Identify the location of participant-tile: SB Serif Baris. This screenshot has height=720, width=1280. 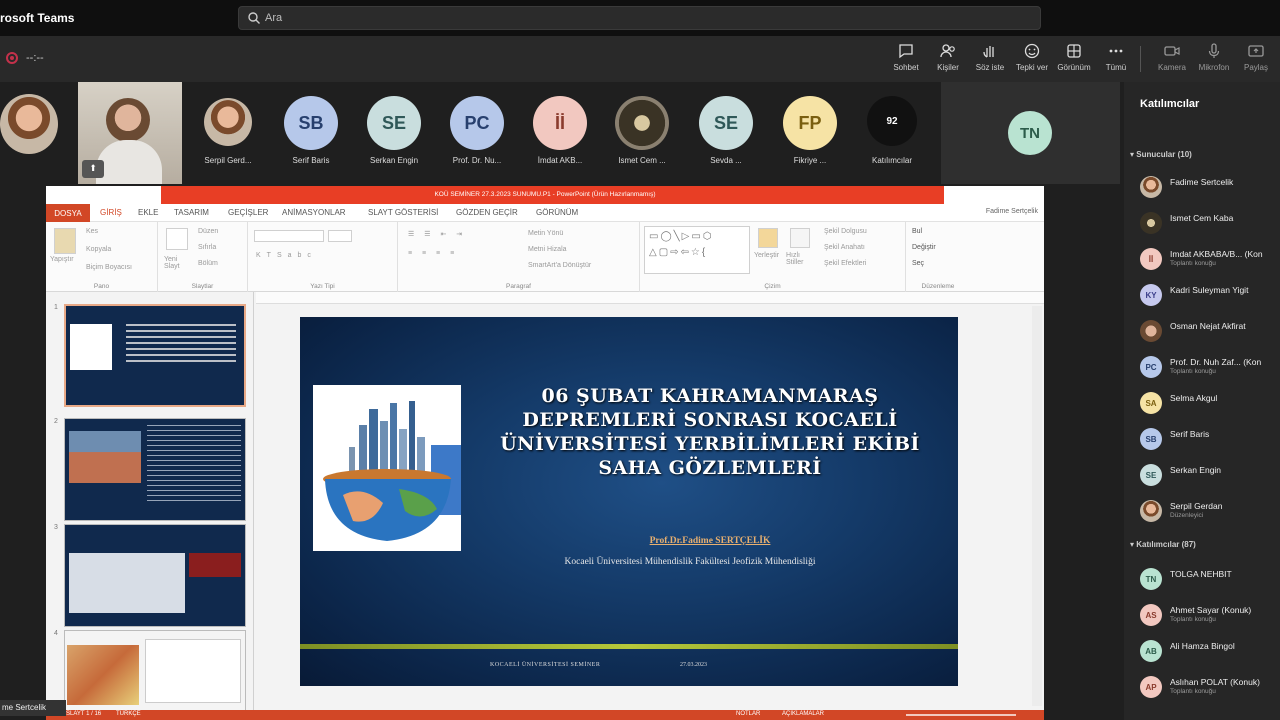
(311, 133).